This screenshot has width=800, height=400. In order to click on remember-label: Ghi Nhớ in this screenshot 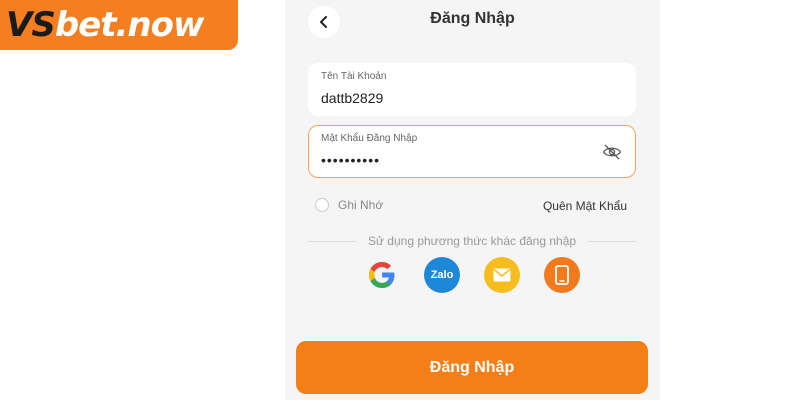, I will do `click(361, 205)`.